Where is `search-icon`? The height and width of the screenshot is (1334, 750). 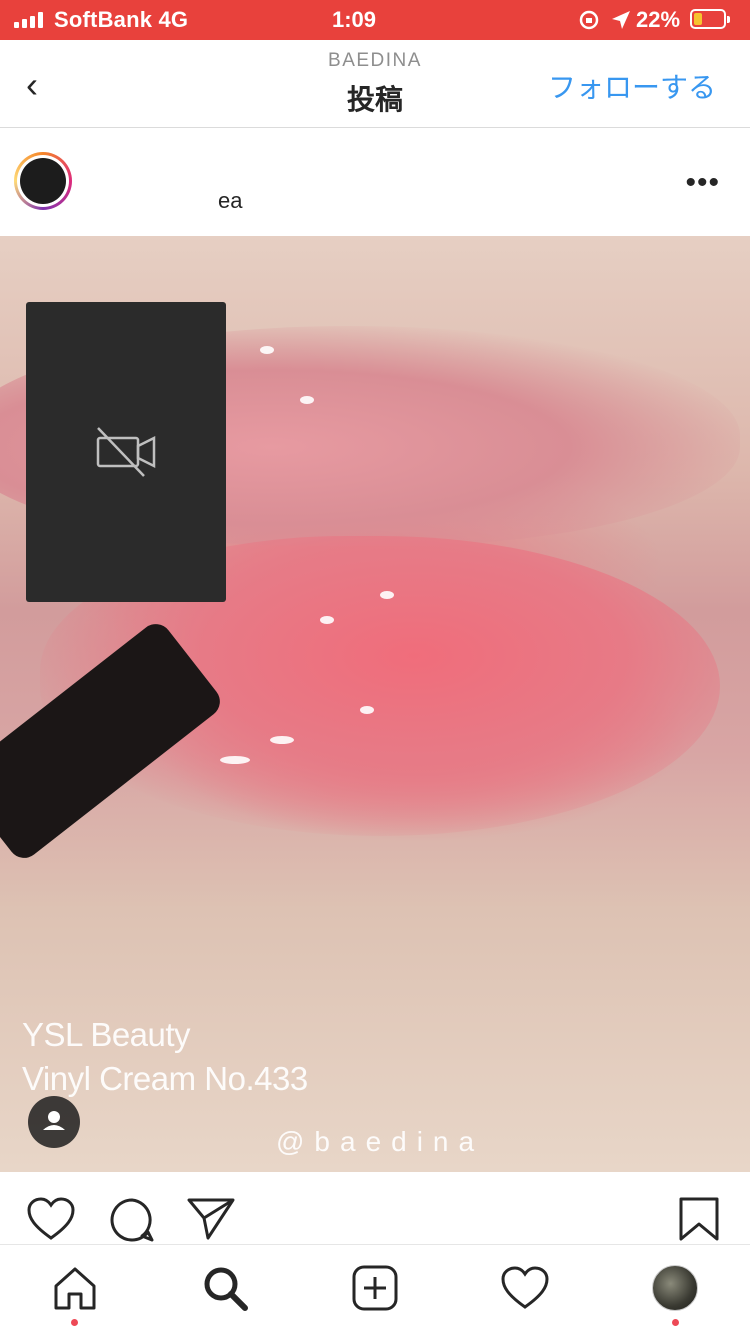
search-icon is located at coordinates (226, 1289).